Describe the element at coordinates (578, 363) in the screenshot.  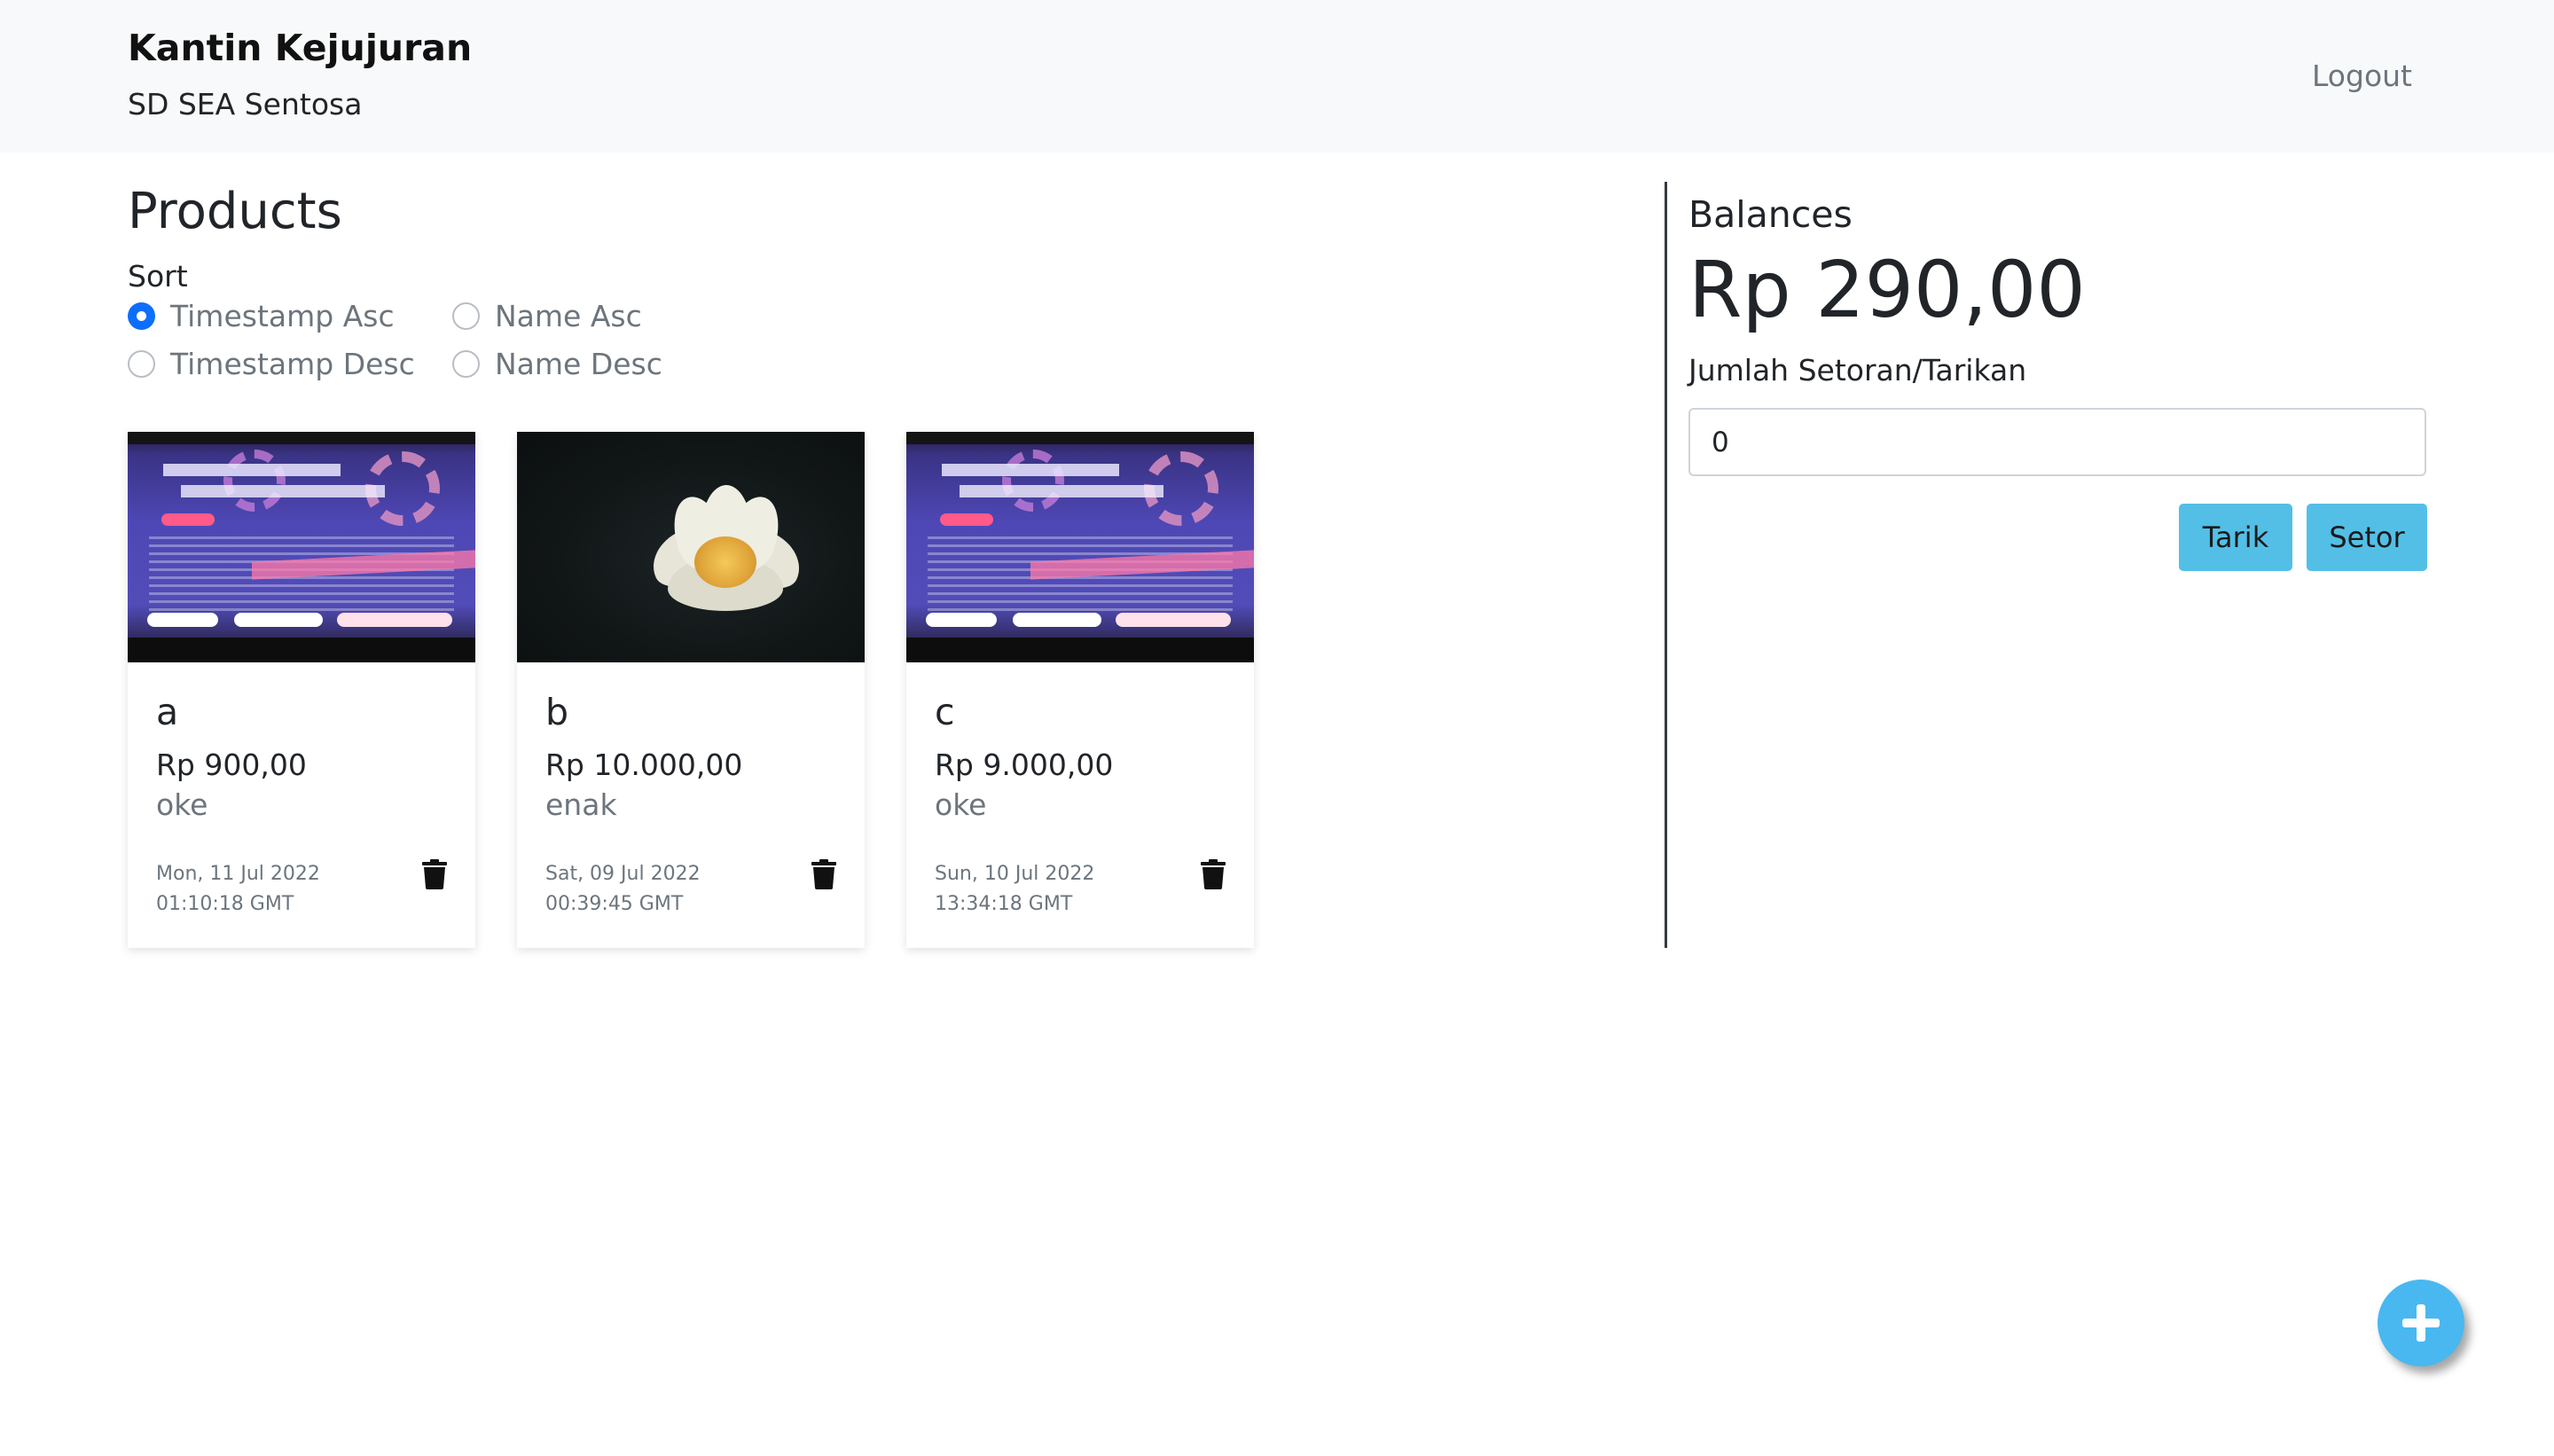
I see `sort-option-label: Name Desc` at that location.